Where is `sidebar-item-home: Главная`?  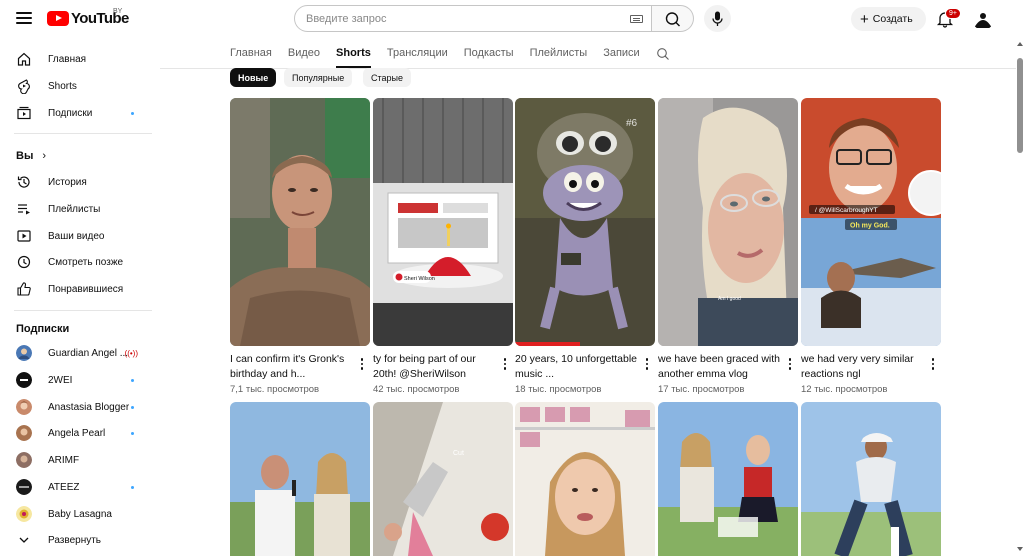
sidebar-item-home: Главная is located at coordinates (79, 59).